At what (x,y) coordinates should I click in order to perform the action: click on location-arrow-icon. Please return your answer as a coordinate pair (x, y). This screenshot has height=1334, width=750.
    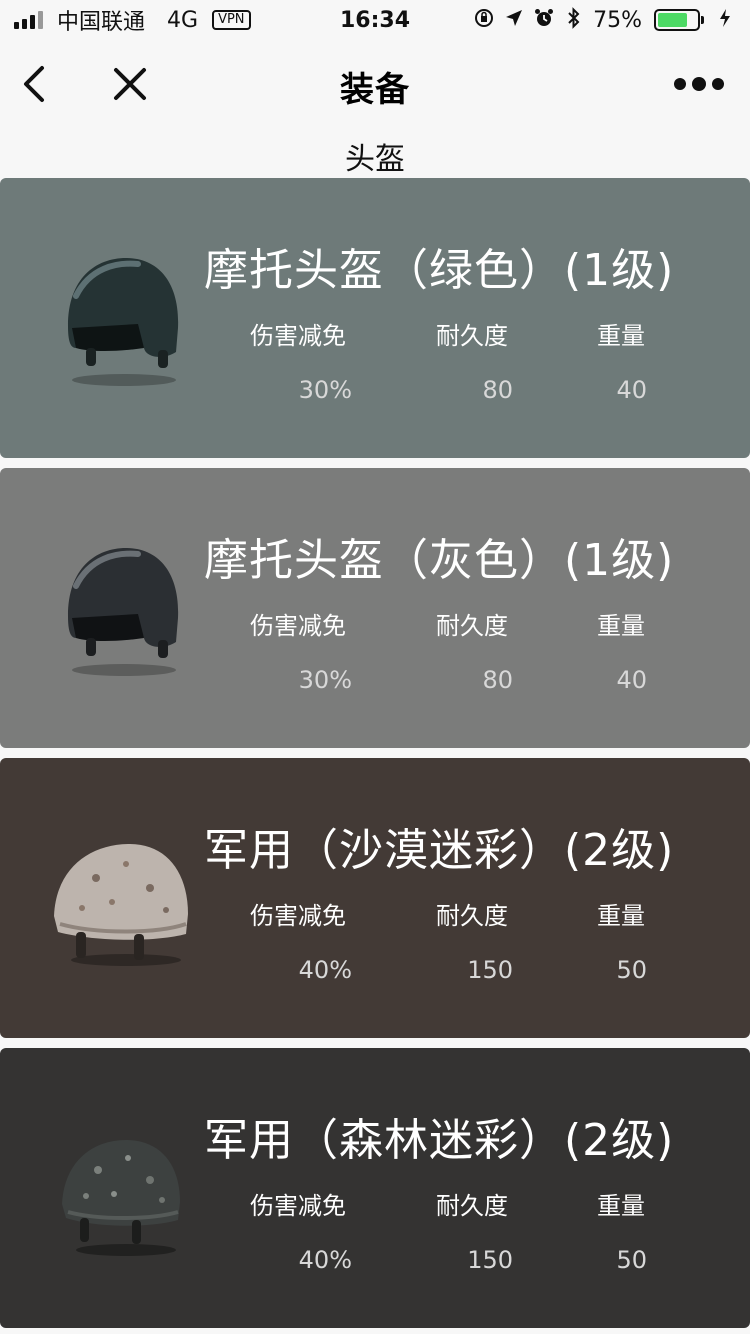
    Looking at the image, I should click on (514, 20).